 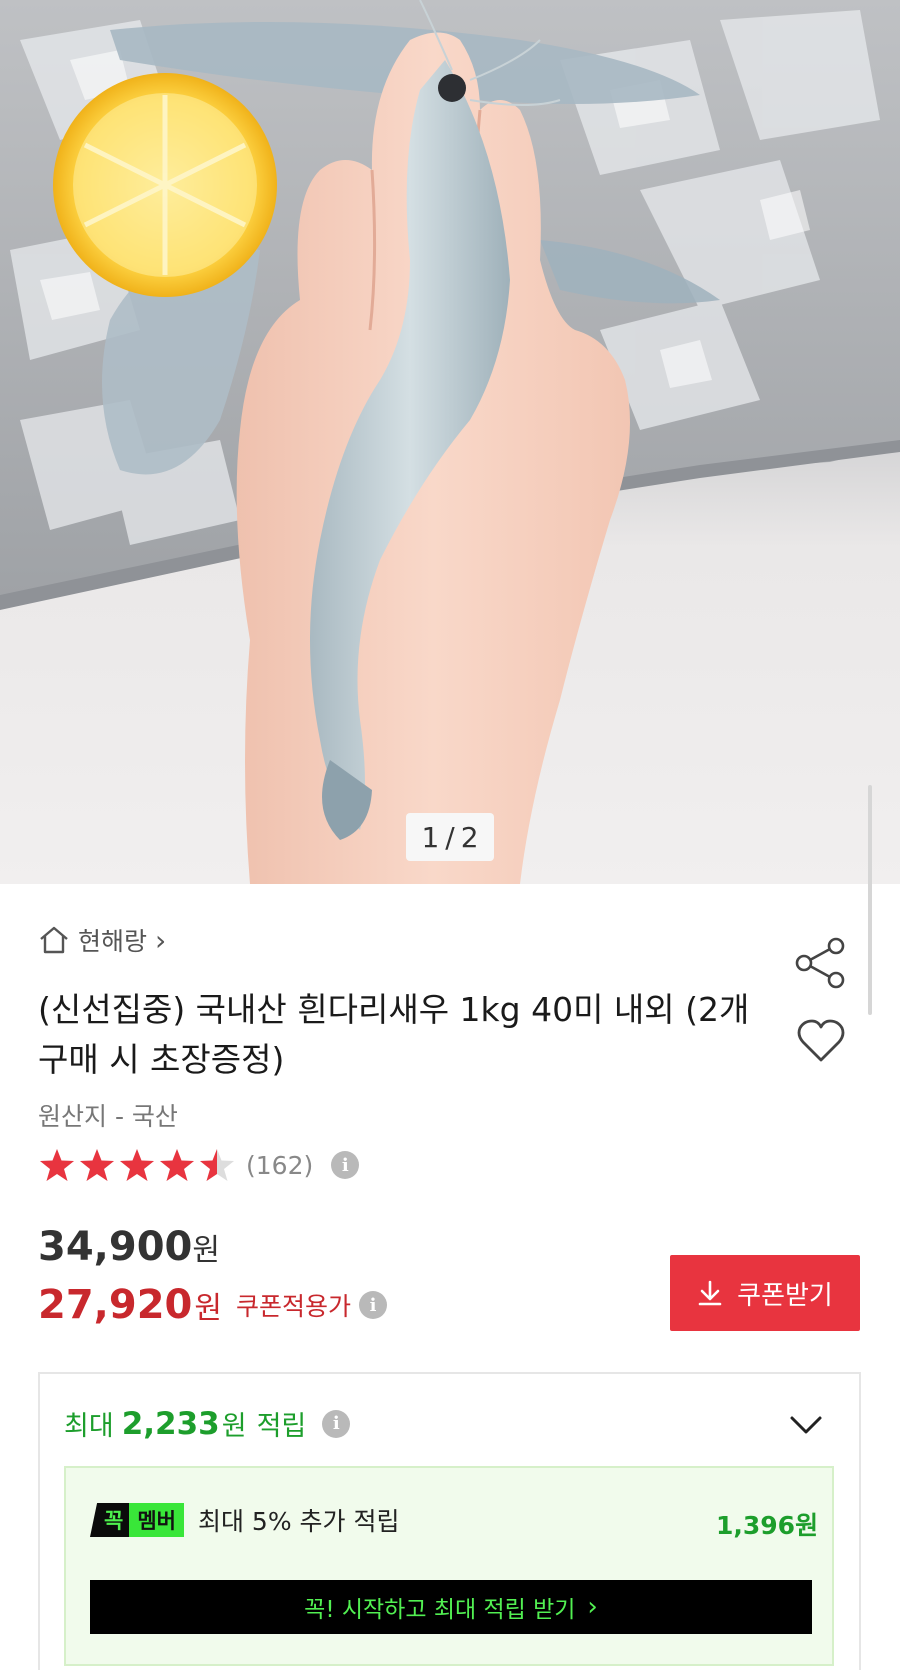 I want to click on rating-row: (162) i, so click(x=199, y=1165).